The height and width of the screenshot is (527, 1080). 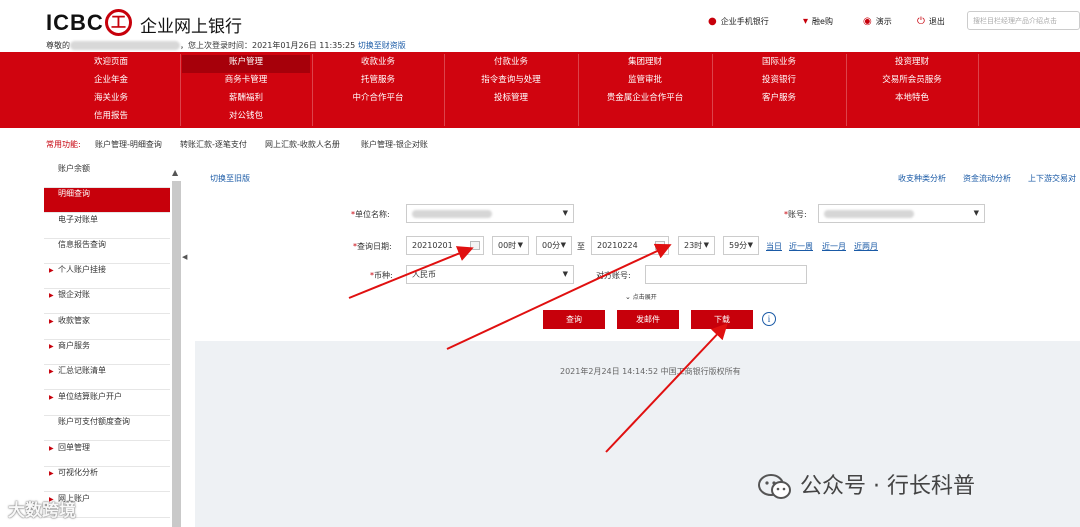 I want to click on nav-annuity: 企业年金, so click(x=111, y=82).